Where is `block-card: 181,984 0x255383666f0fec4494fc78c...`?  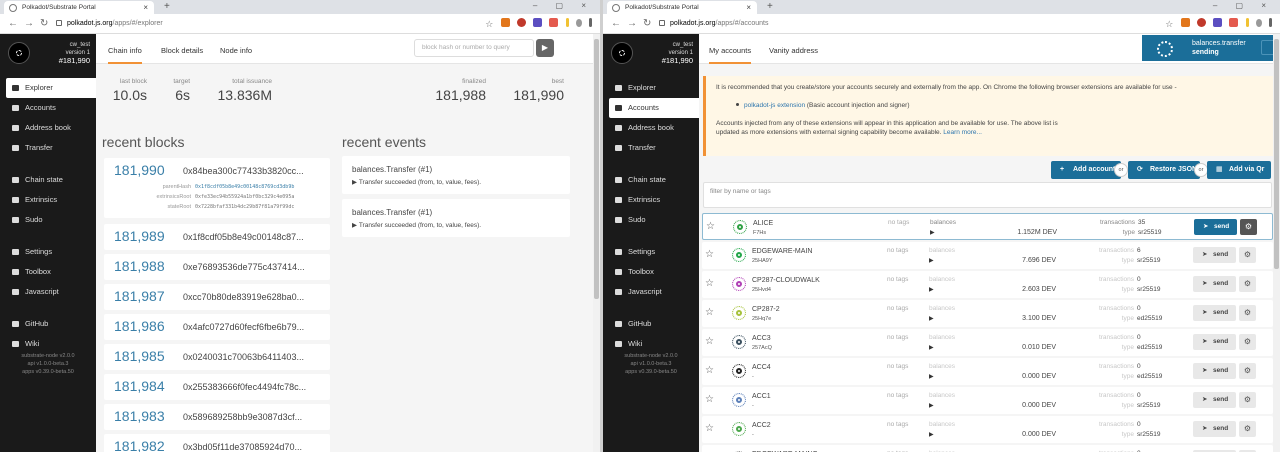 block-card: 181,984 0x255383666f0fec4494fc78c... is located at coordinates (217, 387).